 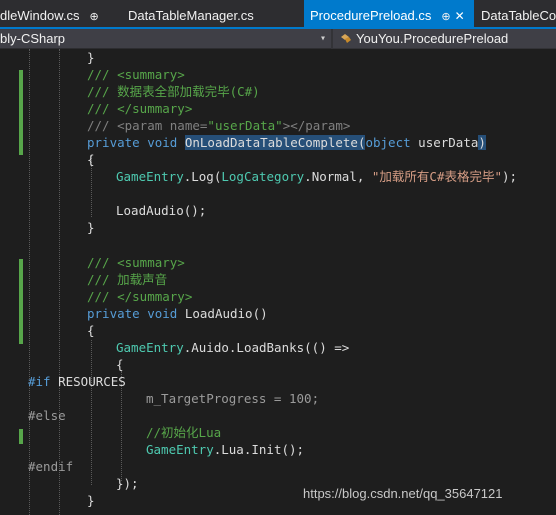 I want to click on member-dropdown: YouYou.ProcedurePreload, so click(x=444, y=38).